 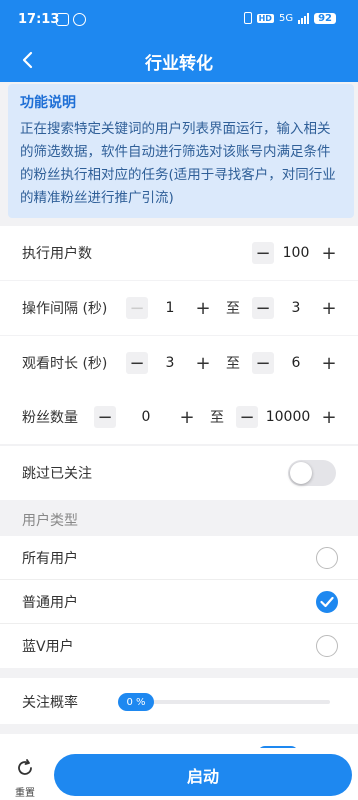 What do you see at coordinates (50, 521) in the screenshot?
I see `user-type-title: 用户类型` at bounding box center [50, 521].